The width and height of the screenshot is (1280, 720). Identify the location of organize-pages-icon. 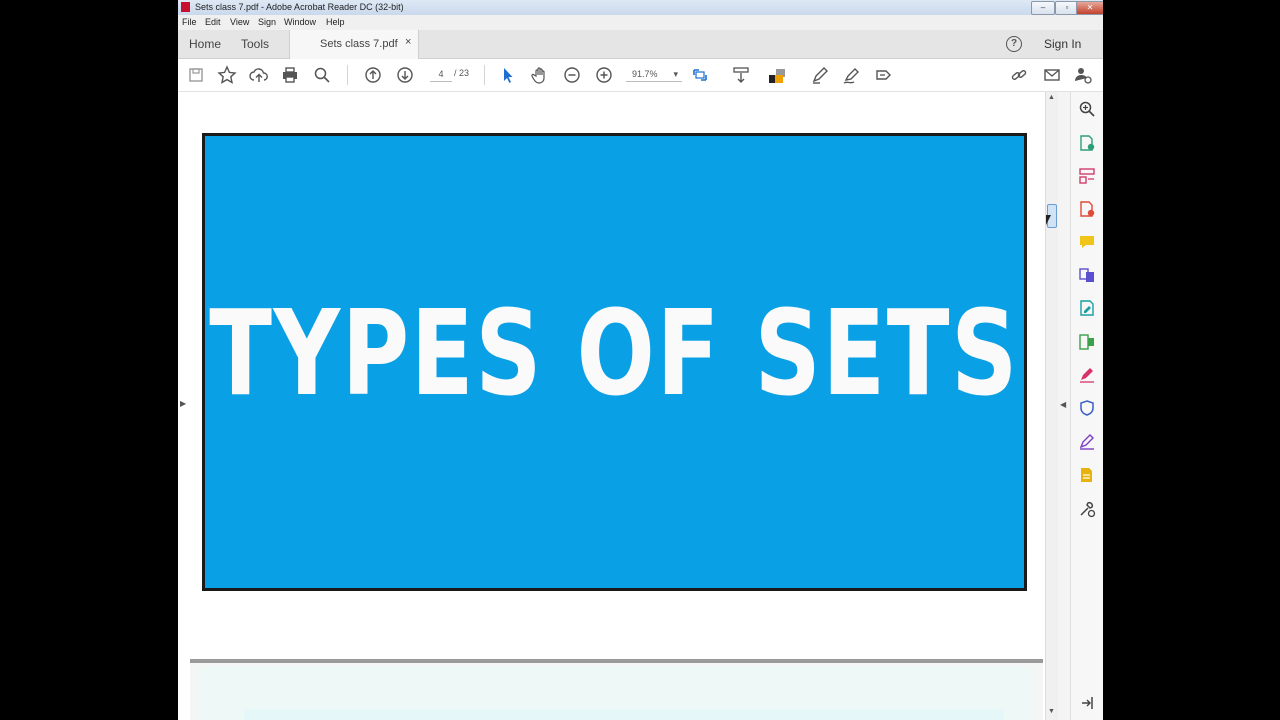
(1087, 176).